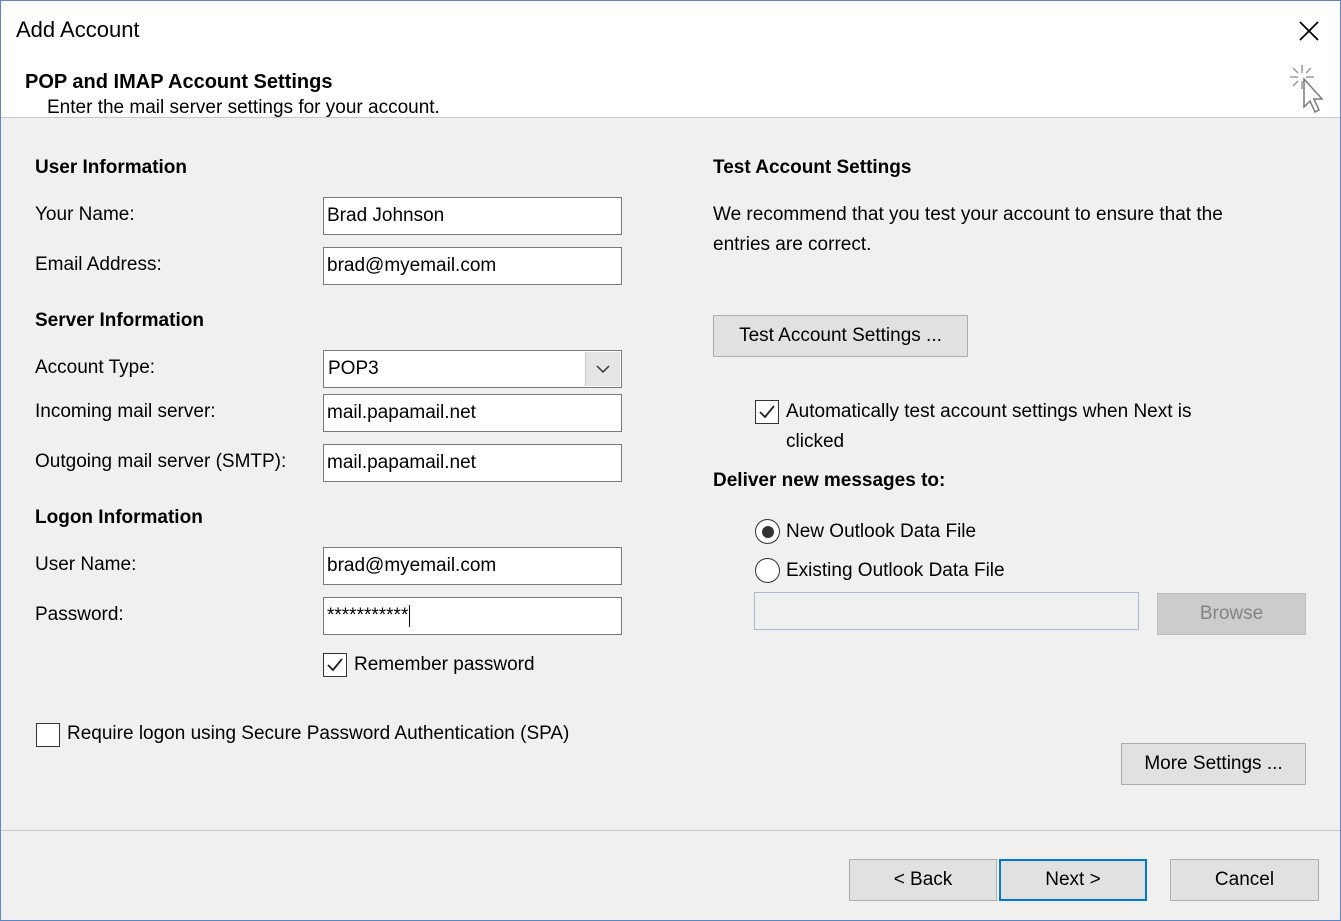 The width and height of the screenshot is (1341, 921). Describe the element at coordinates (923, 880) in the screenshot. I see `back-button: < Back` at that location.